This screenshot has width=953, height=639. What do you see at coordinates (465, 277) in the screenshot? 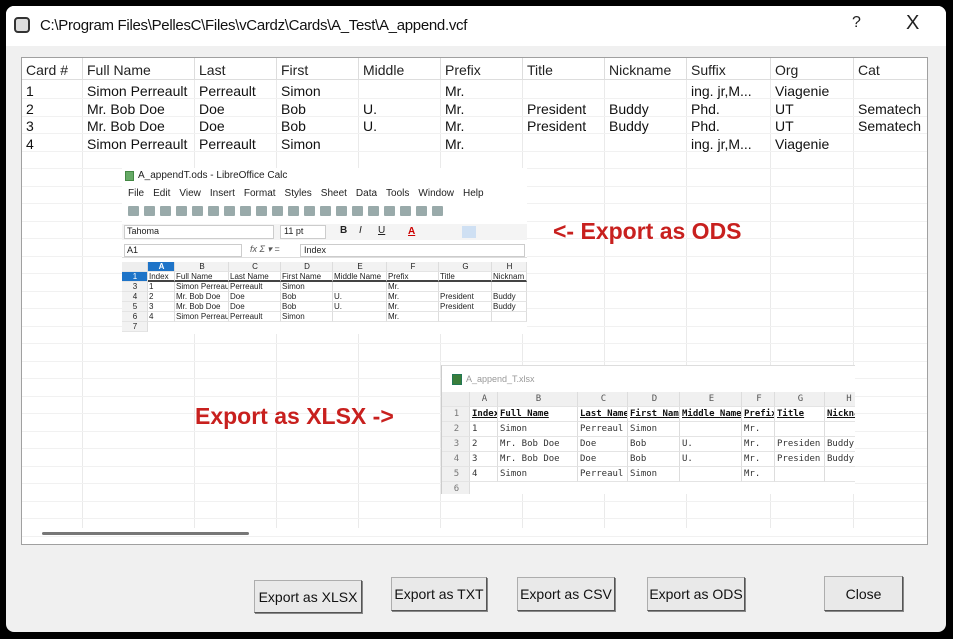
I see `lo-cell: Title` at bounding box center [465, 277].